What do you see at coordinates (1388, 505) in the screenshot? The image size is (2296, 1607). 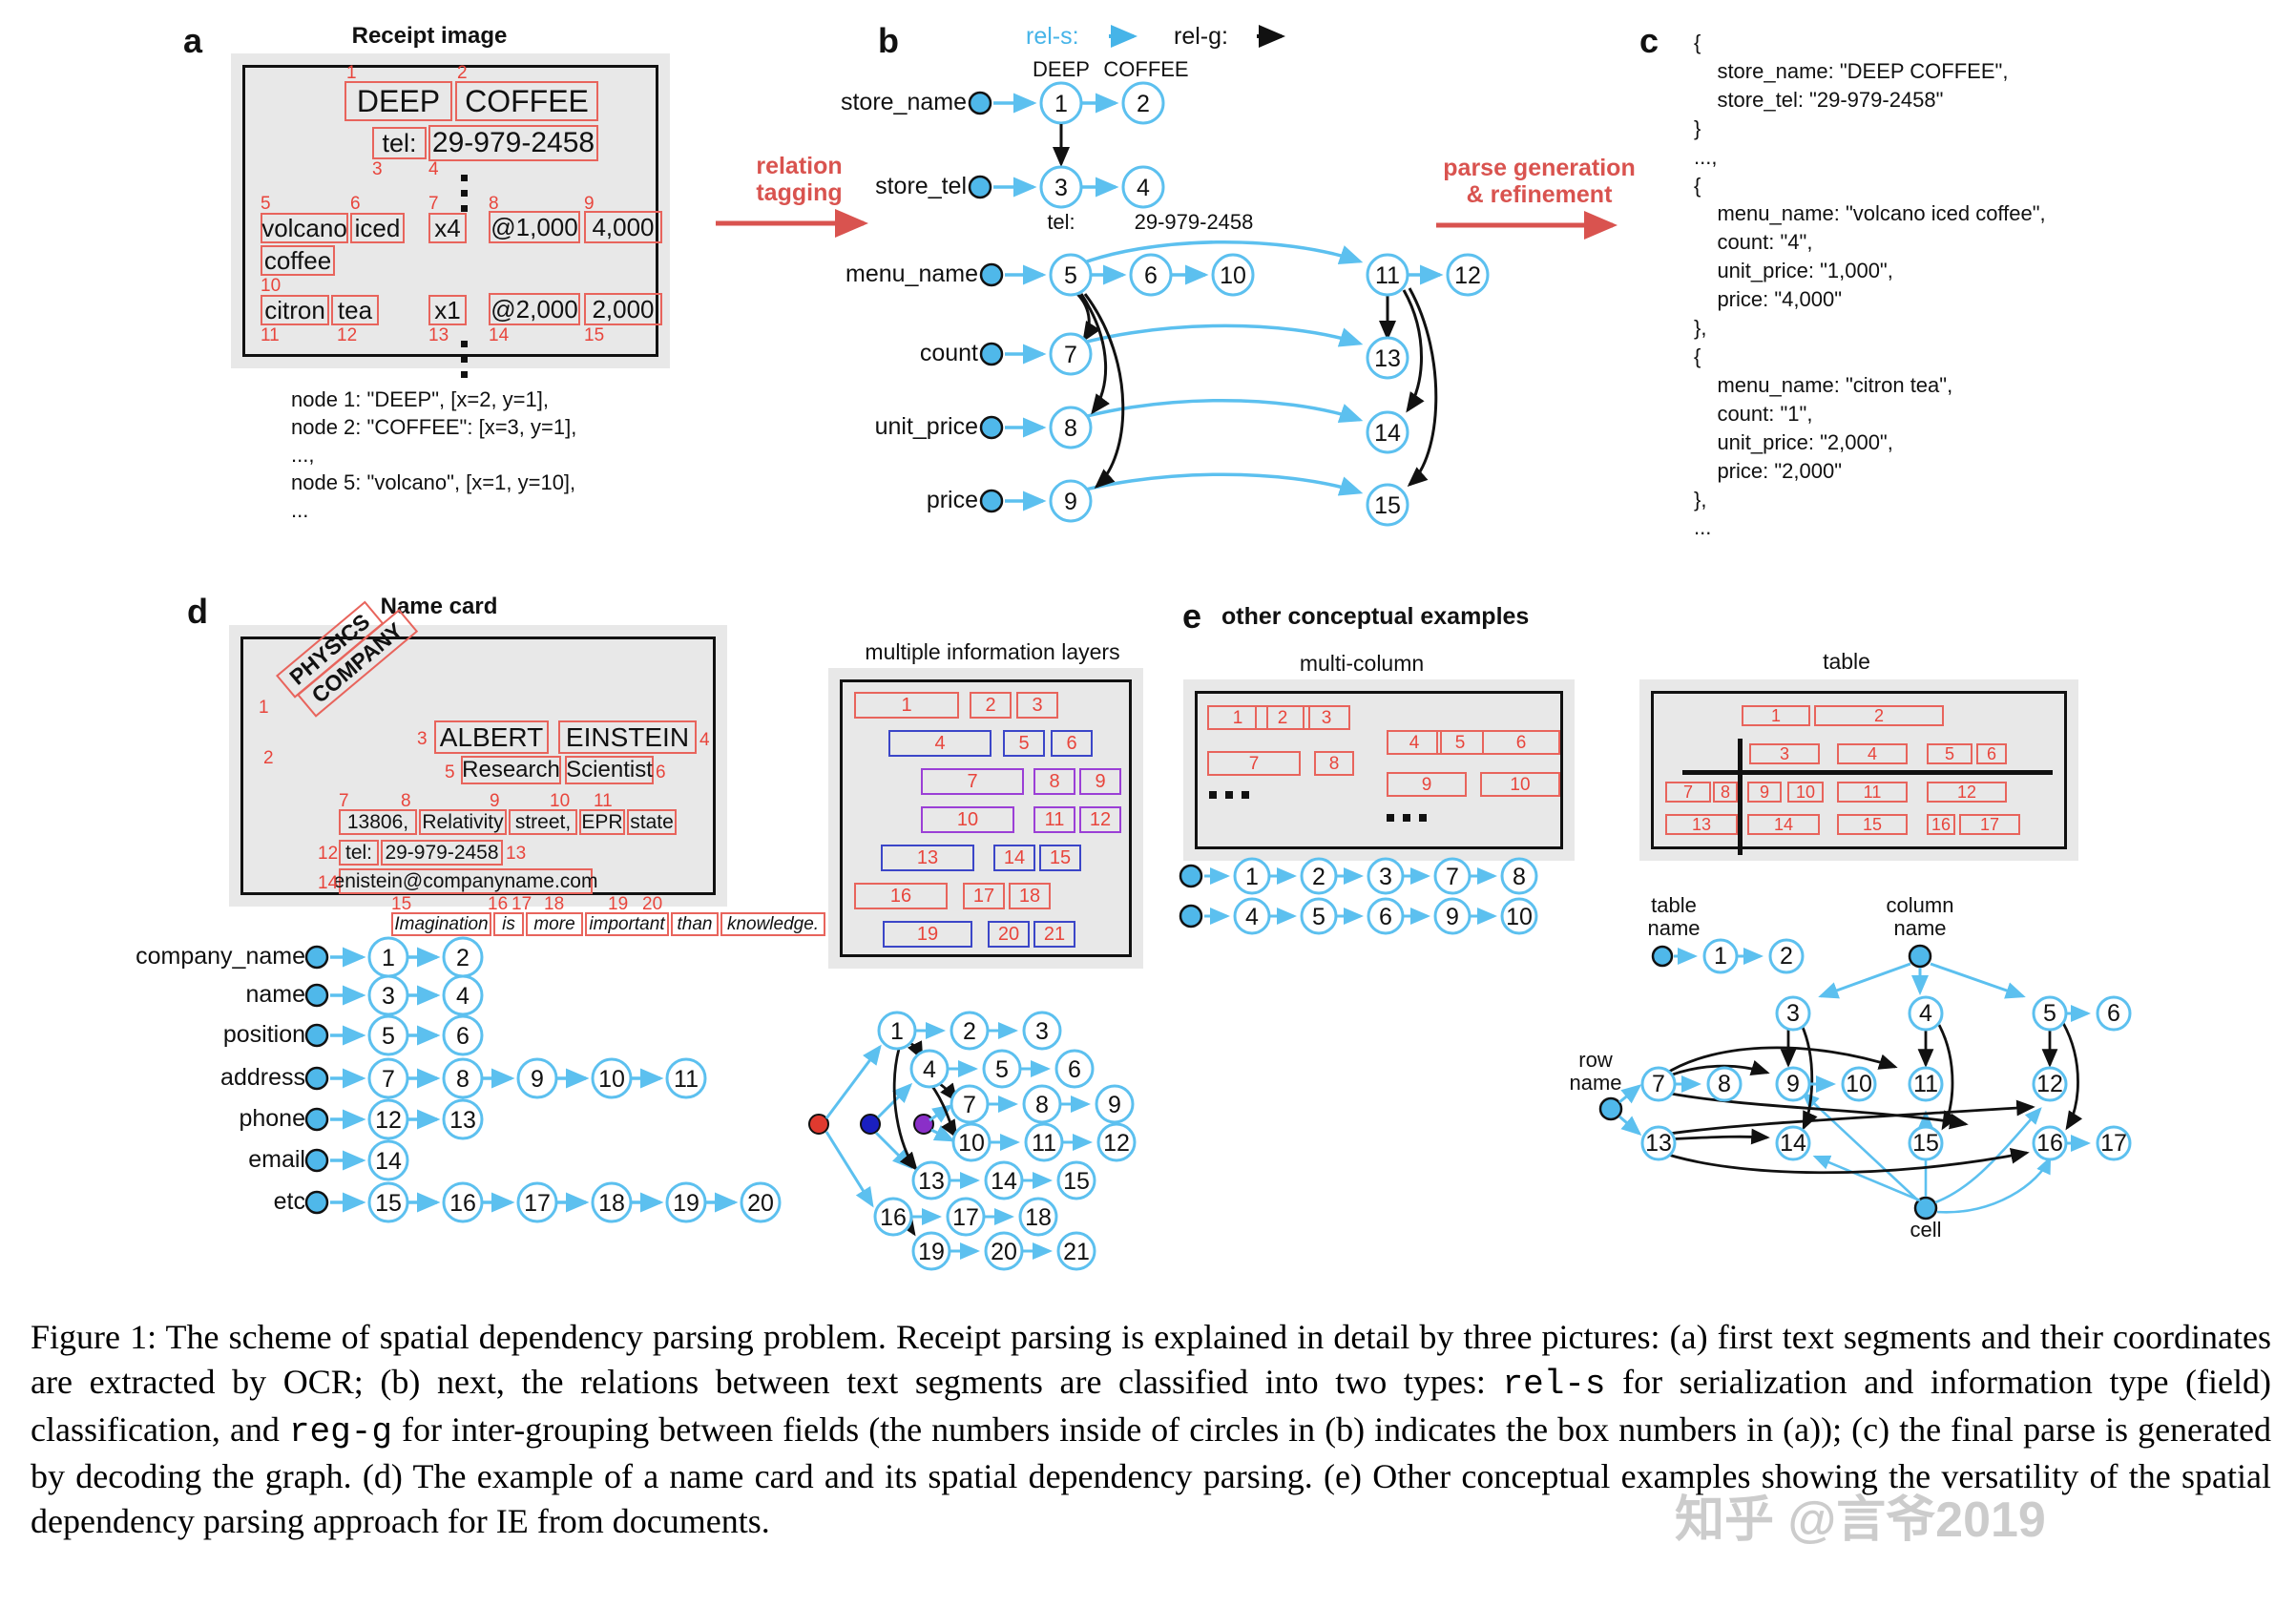 I see `panel-b-node-15: 15` at bounding box center [1388, 505].